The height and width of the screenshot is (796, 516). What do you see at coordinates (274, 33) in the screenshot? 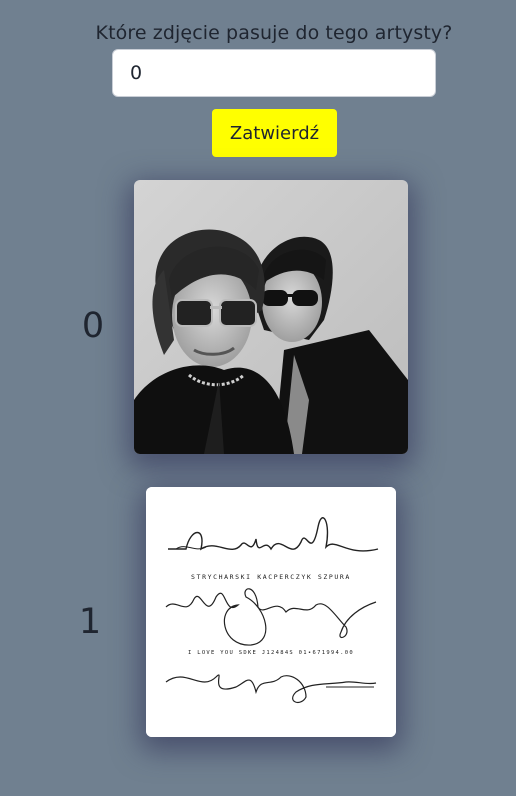
I see `question-text: Które zdjęcie pasuje do tego artysty?` at bounding box center [274, 33].